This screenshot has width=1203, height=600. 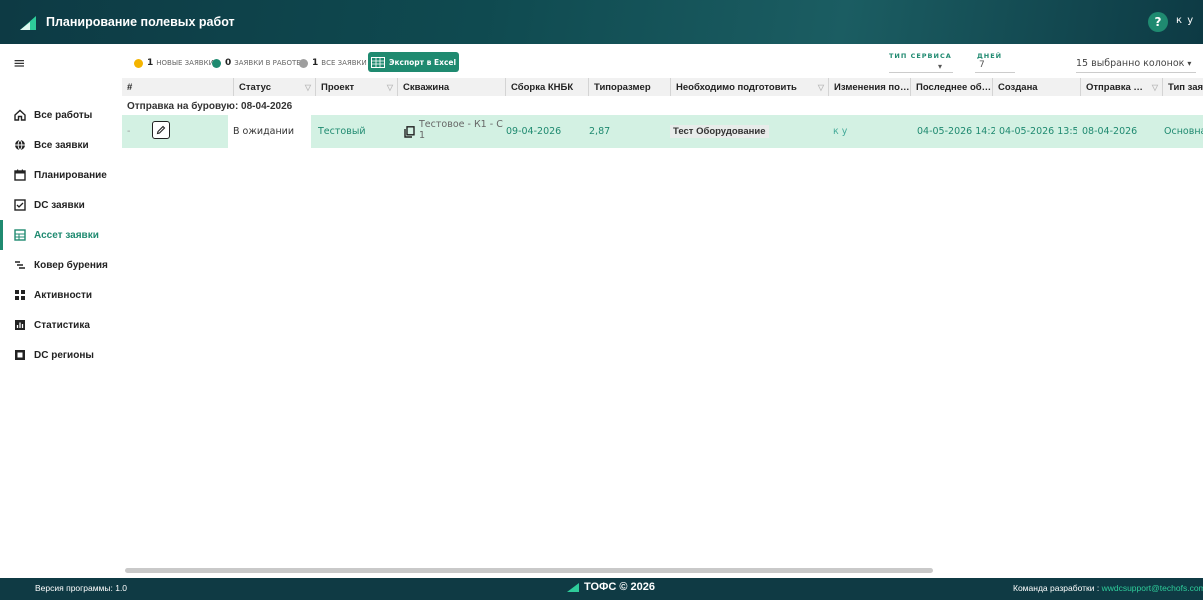 What do you see at coordinates (61, 145) in the screenshot?
I see `sidebar-item-all-requests: Все заявки` at bounding box center [61, 145].